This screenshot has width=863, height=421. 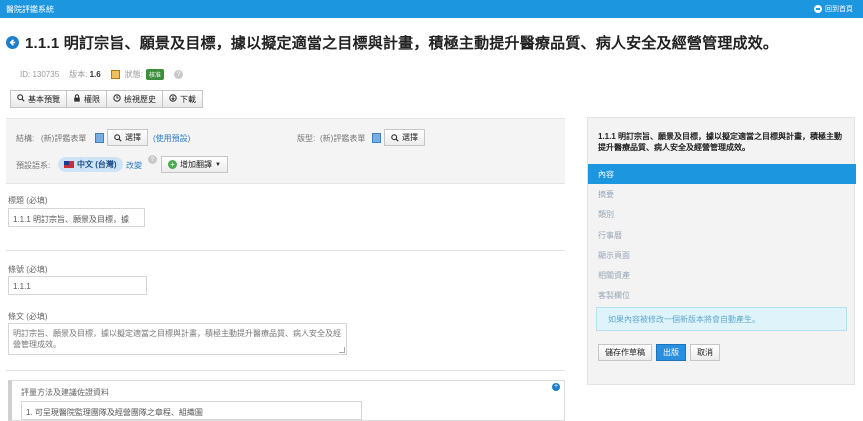 What do you see at coordinates (154, 74) in the screenshot?
I see `status-badge: 核准` at bounding box center [154, 74].